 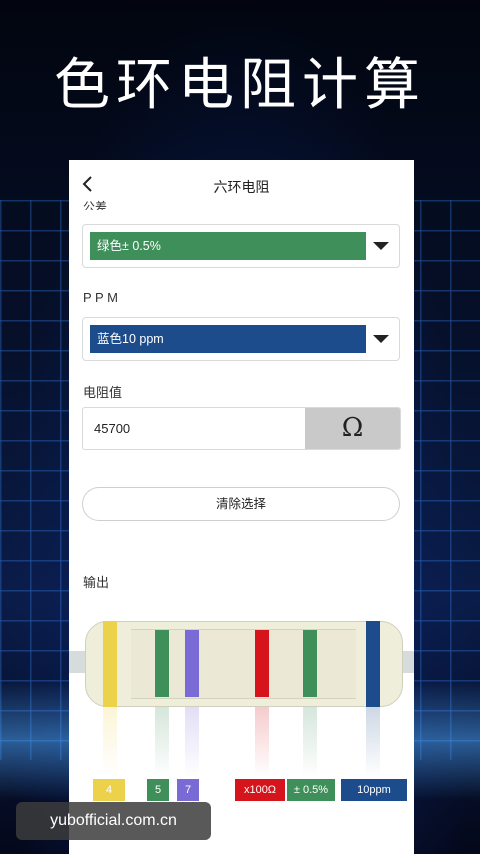 I want to click on ppm-selected-value: 蓝色10 ppm, so click(x=228, y=339).